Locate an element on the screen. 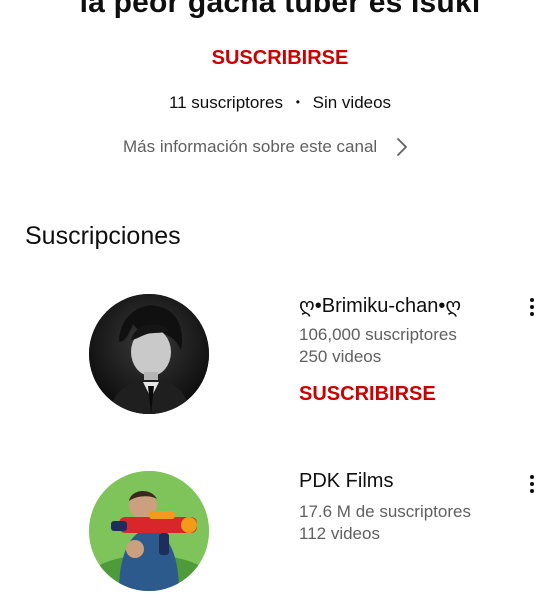 The width and height of the screenshot is (560, 610). channel-stats: 11 suscriptores • Sin videos is located at coordinates (280, 103).